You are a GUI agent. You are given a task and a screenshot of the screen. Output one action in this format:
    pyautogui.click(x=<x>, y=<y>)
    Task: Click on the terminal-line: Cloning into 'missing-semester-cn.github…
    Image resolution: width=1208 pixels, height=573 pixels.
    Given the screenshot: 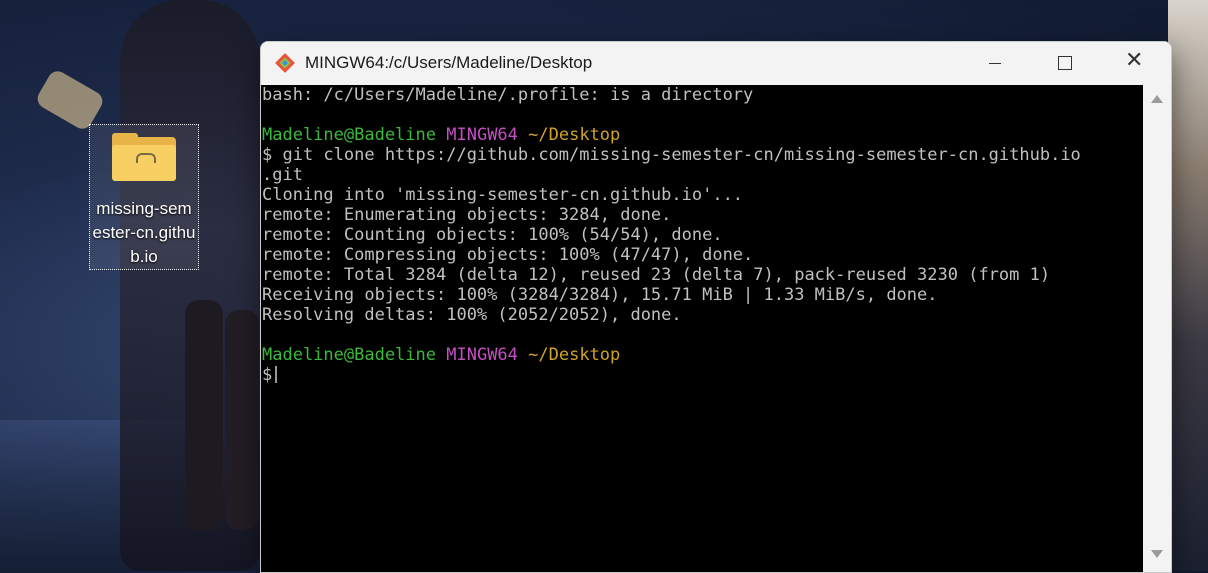 What is the action you would take?
    pyautogui.click(x=503, y=195)
    